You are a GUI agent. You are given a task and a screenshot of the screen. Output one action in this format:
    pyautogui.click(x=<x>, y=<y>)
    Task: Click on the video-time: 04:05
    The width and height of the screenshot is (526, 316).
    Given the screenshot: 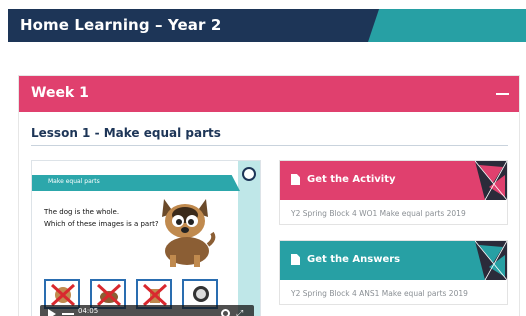 What is the action you would take?
    pyautogui.click(x=88, y=311)
    